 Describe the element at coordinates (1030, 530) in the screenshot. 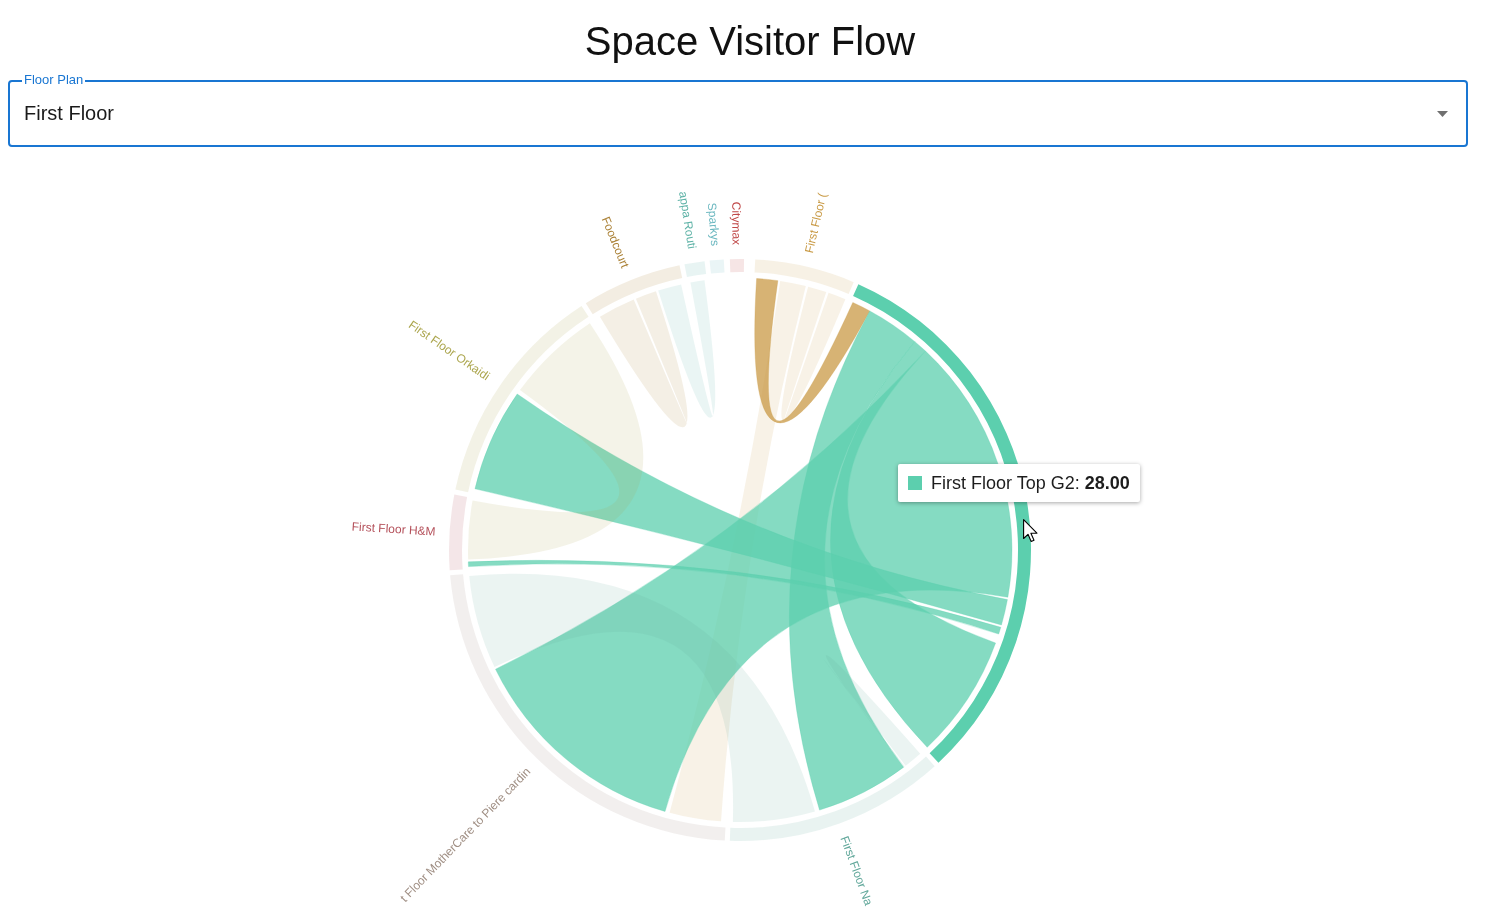

I see `cursor-icon` at that location.